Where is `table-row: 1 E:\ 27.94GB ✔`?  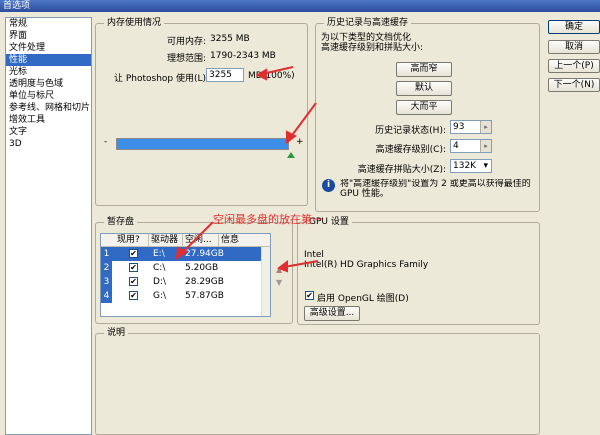
table-row: 1 E:\ 27.94GB ✔ is located at coordinates (185, 254).